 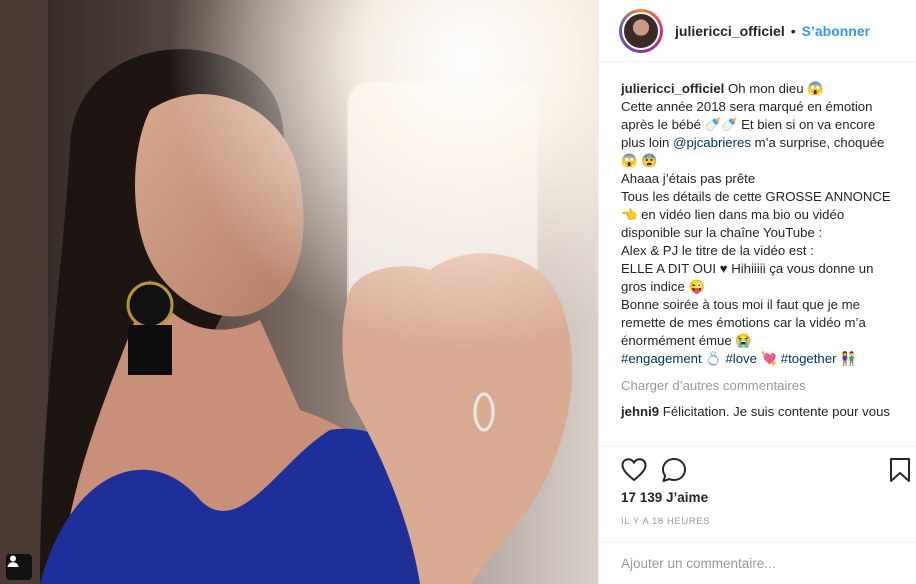 I want to click on load-more-comments-button: Charger d’autres commentaires, so click(x=761, y=386).